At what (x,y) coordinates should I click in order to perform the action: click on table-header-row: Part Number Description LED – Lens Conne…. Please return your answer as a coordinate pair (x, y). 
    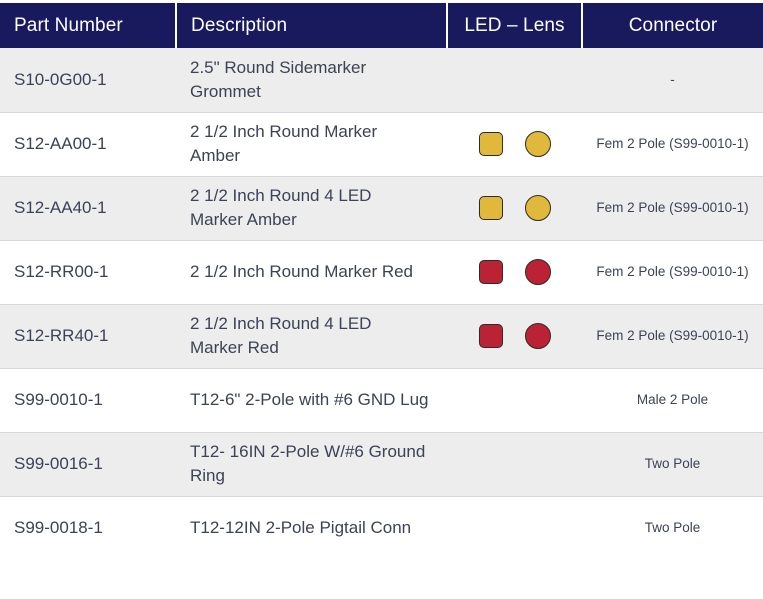
    Looking at the image, I should click on (381, 25).